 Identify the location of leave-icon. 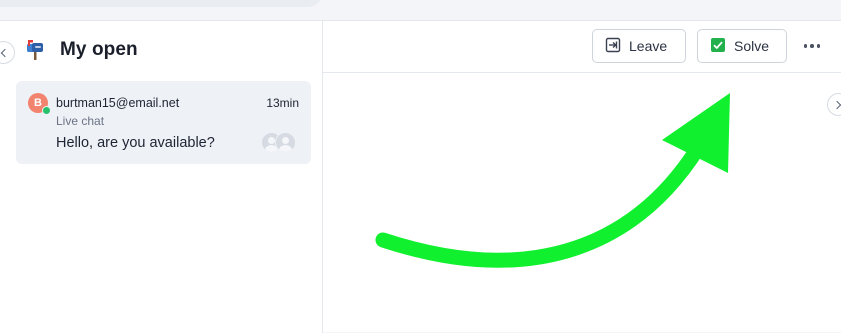
(613, 46).